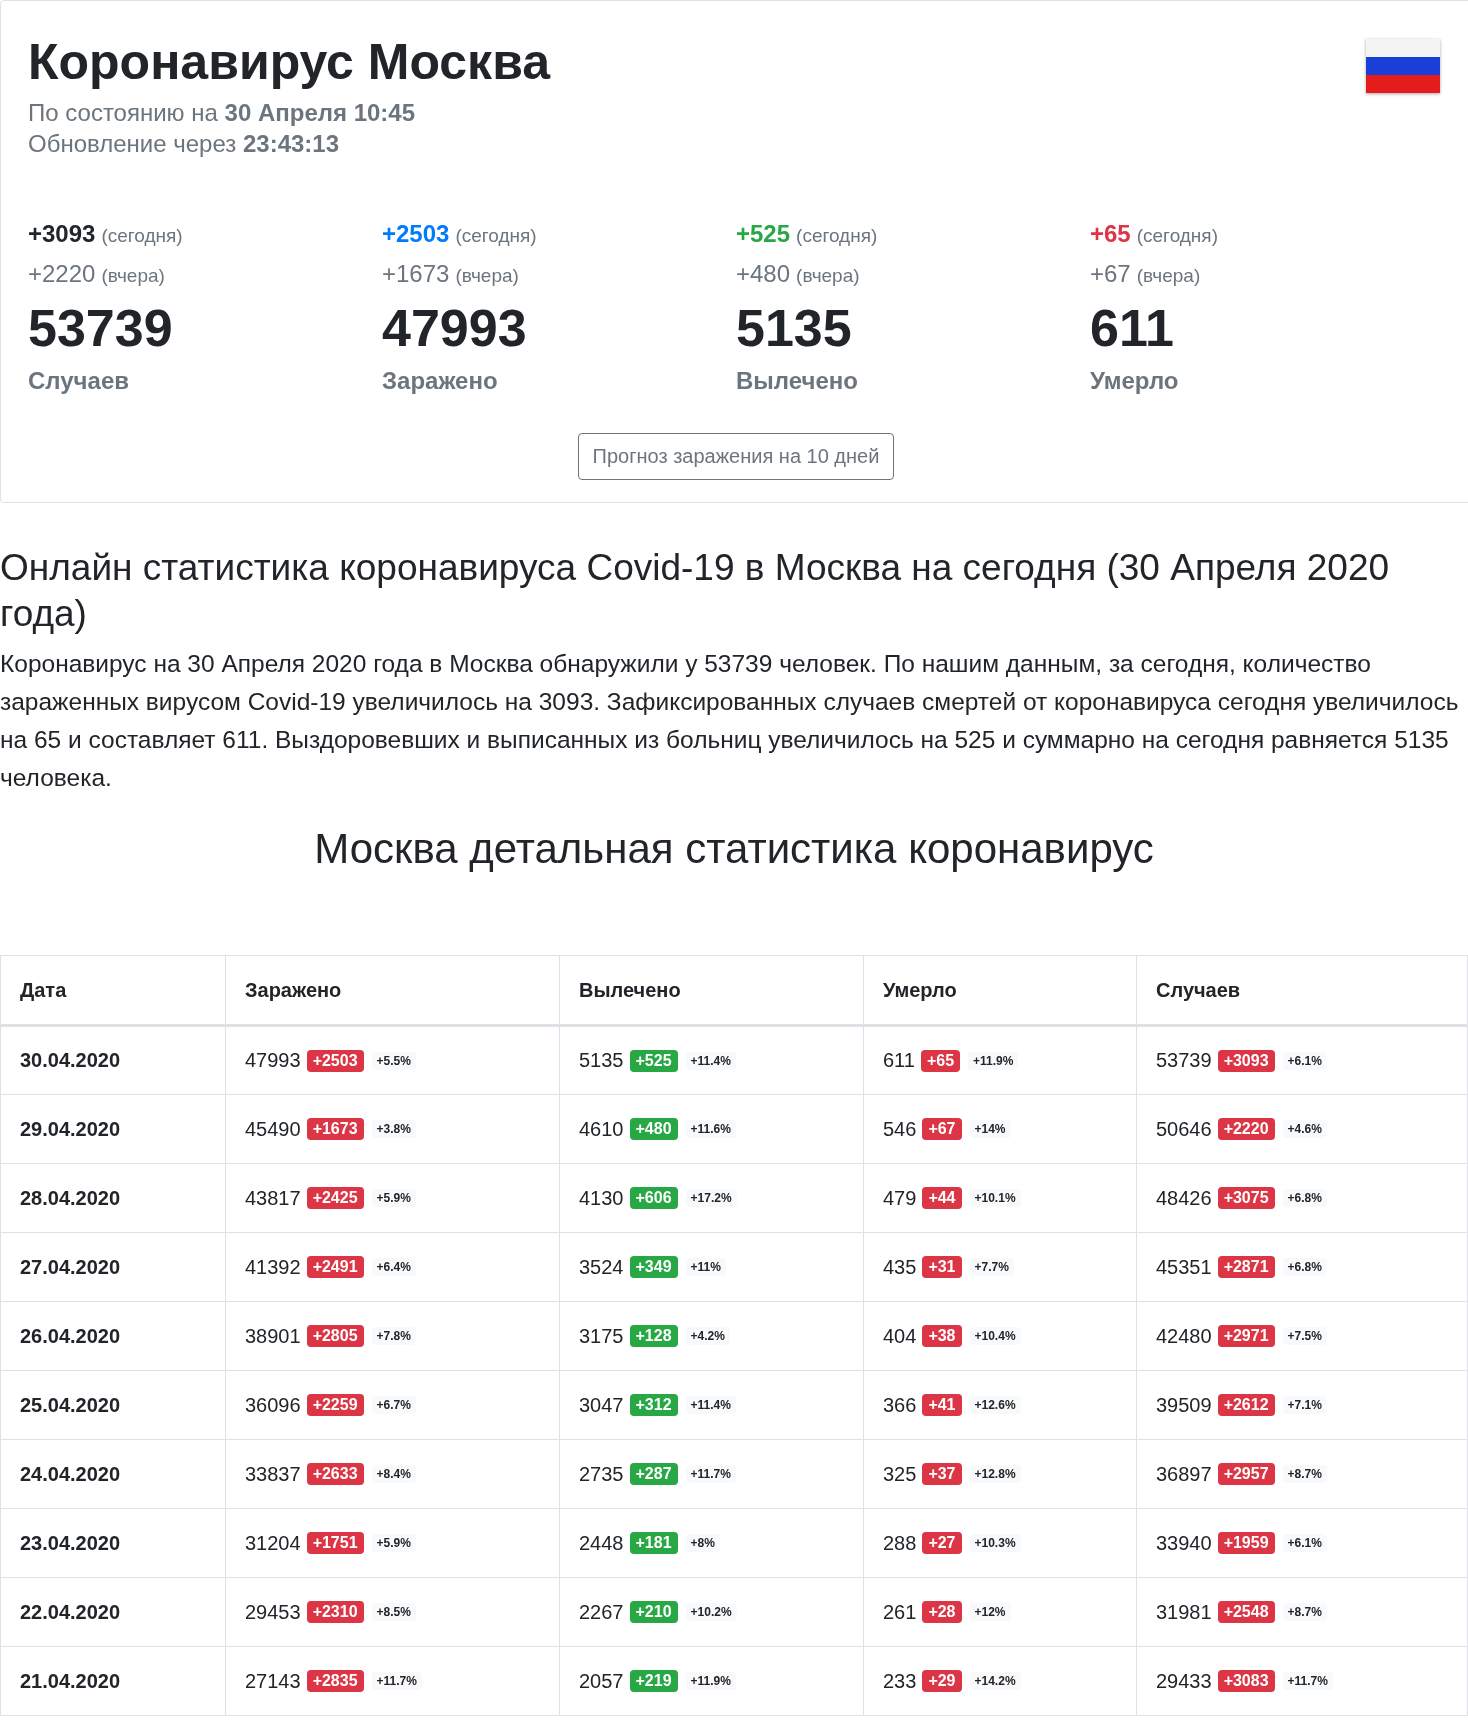 This screenshot has height=1735, width=1468. Describe the element at coordinates (1304, 1129) in the screenshot. I see `percent-badge: +4.6%` at that location.